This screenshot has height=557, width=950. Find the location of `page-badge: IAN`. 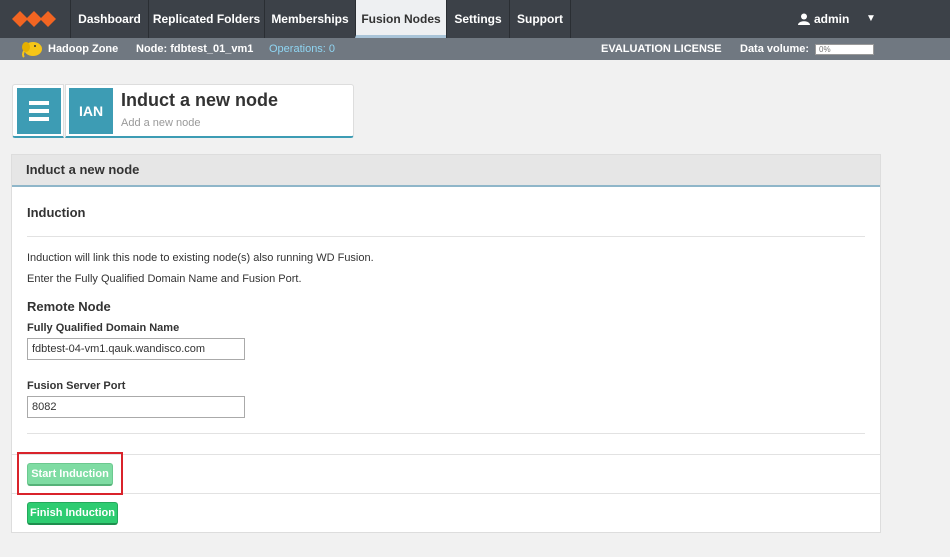

page-badge: IAN is located at coordinates (91, 111).